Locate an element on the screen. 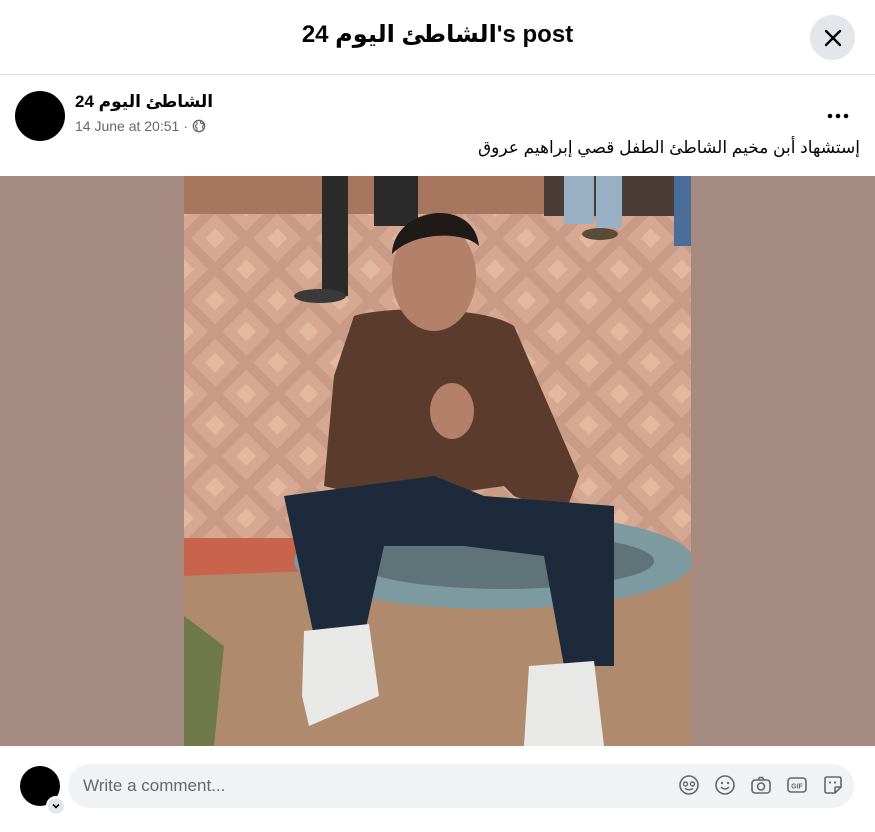 Image resolution: width=875 pixels, height=832 pixels. avatar-sticker-icon is located at coordinates (689, 785).